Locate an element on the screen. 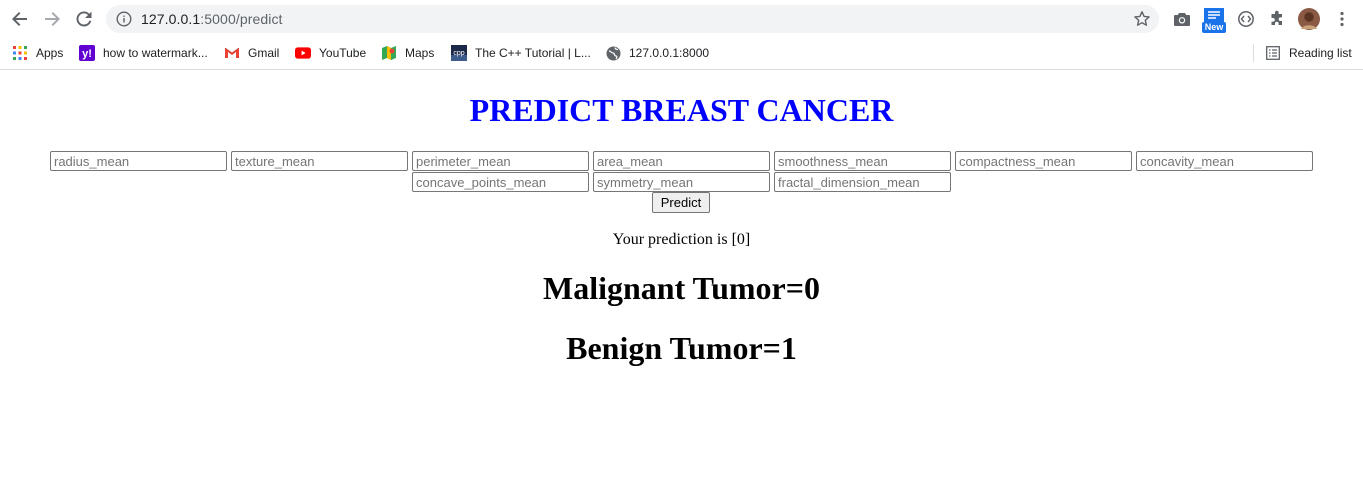 This screenshot has width=1363, height=487. extensions-button is located at coordinates (1277, 19).